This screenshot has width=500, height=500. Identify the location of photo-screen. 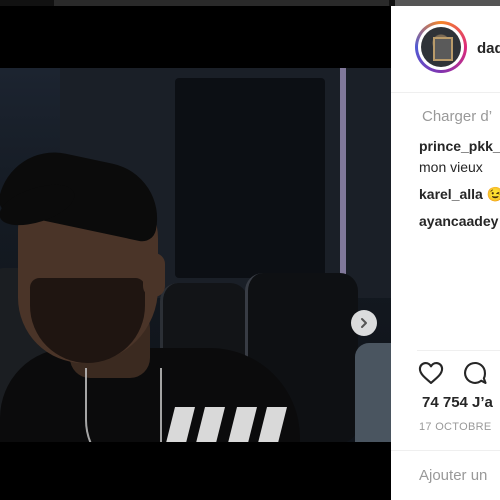
(250, 178).